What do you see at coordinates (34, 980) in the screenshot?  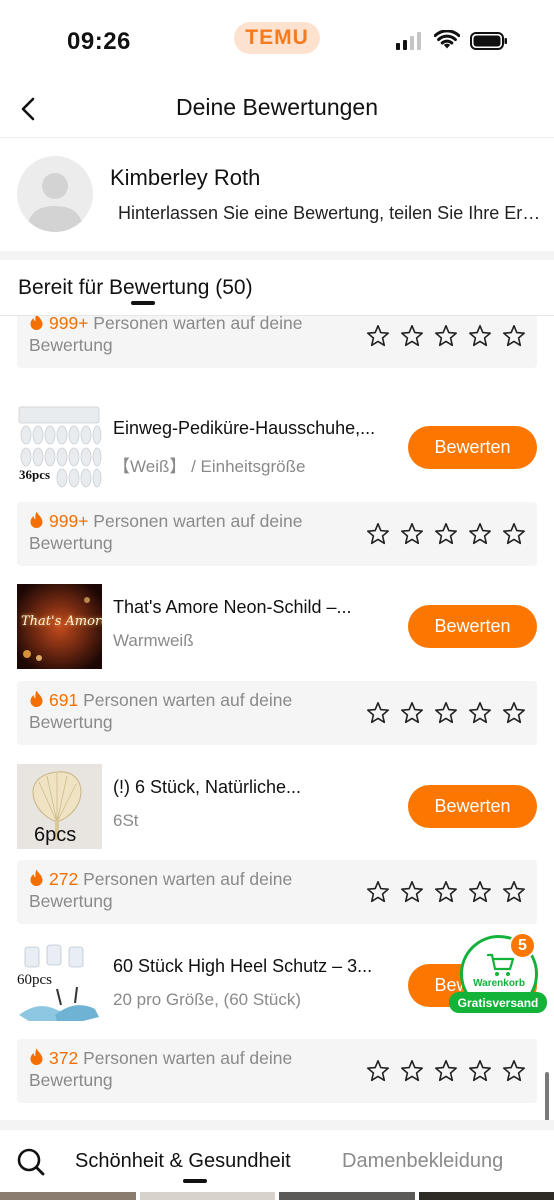 I see `thumb-caption: 60pcs` at bounding box center [34, 980].